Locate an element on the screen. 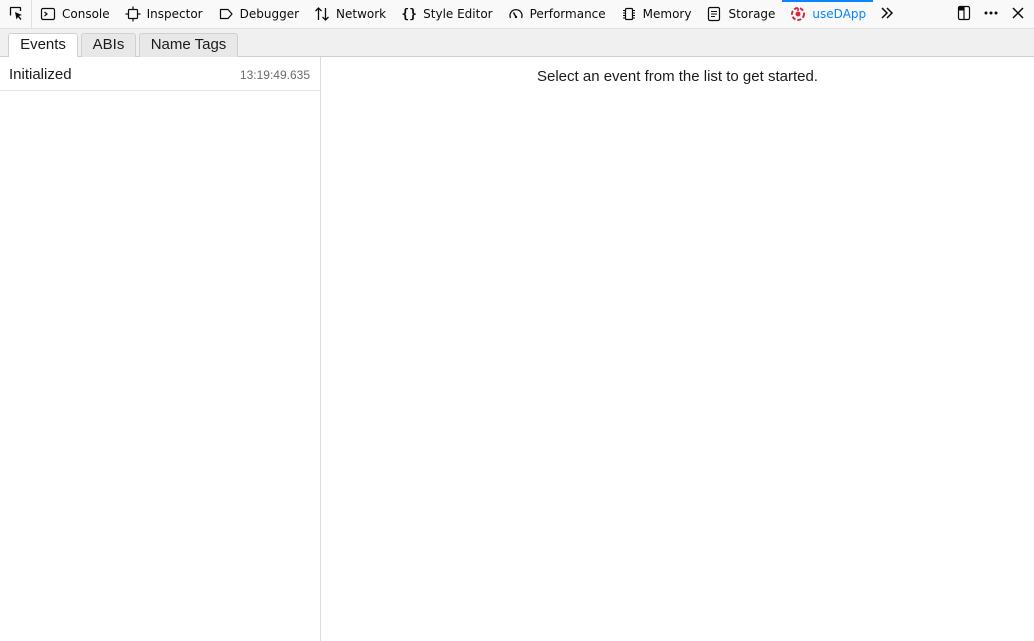  debugger-icon is located at coordinates (226, 14).